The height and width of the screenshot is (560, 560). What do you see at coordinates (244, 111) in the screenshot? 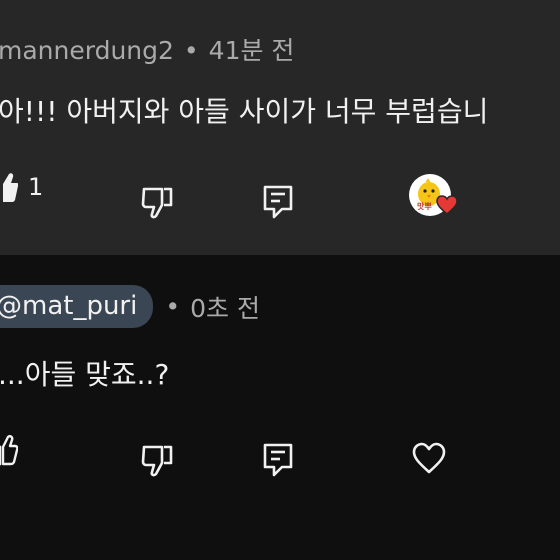
I see `comment-text: 아!!! 아버지와 아들 사이가 너무 부럽습니` at bounding box center [244, 111].